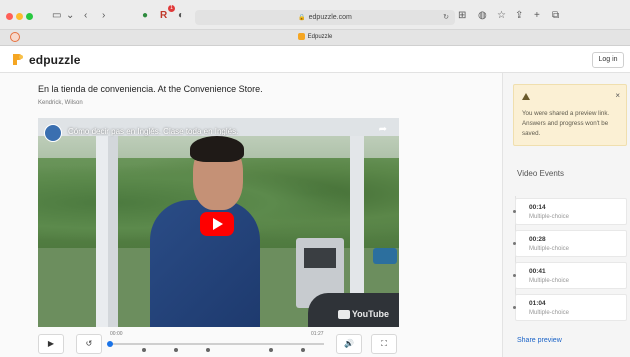  What do you see at coordinates (19, 16) in the screenshot?
I see `minimize-window-button` at bounding box center [19, 16].